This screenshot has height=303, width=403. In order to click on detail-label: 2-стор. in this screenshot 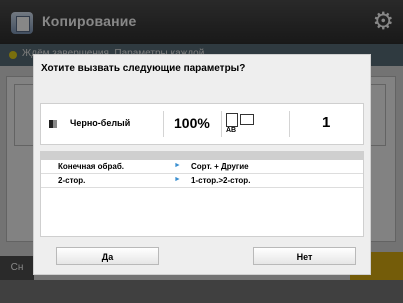, I will do `click(72, 180)`.